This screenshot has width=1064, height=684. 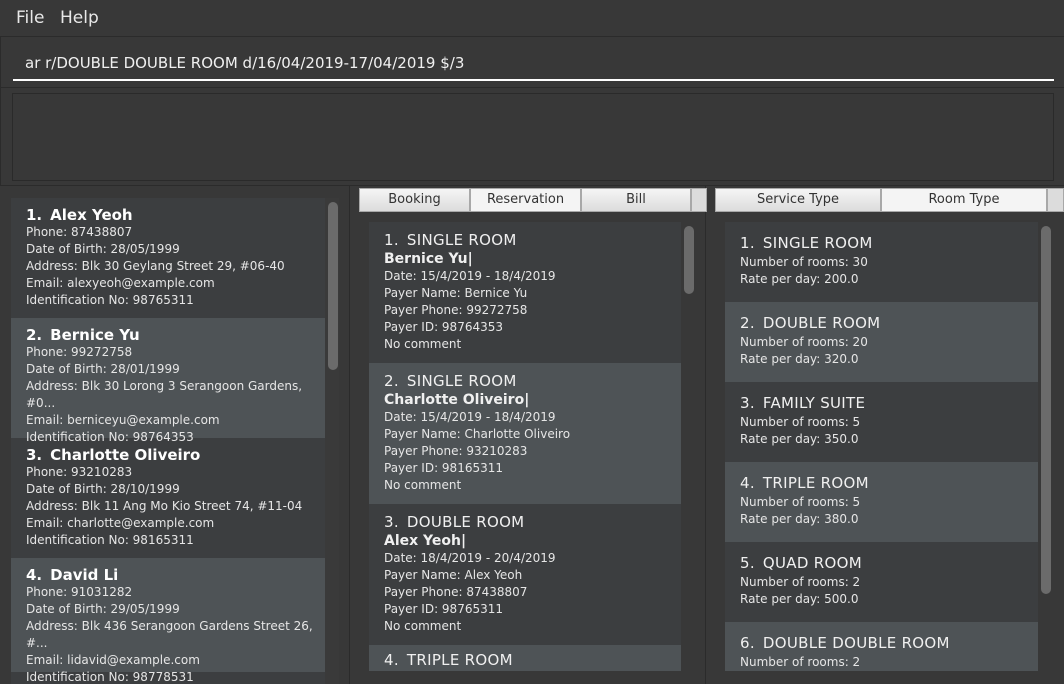 What do you see at coordinates (34, 455) in the screenshot?
I see `customer-index: 3.` at bounding box center [34, 455].